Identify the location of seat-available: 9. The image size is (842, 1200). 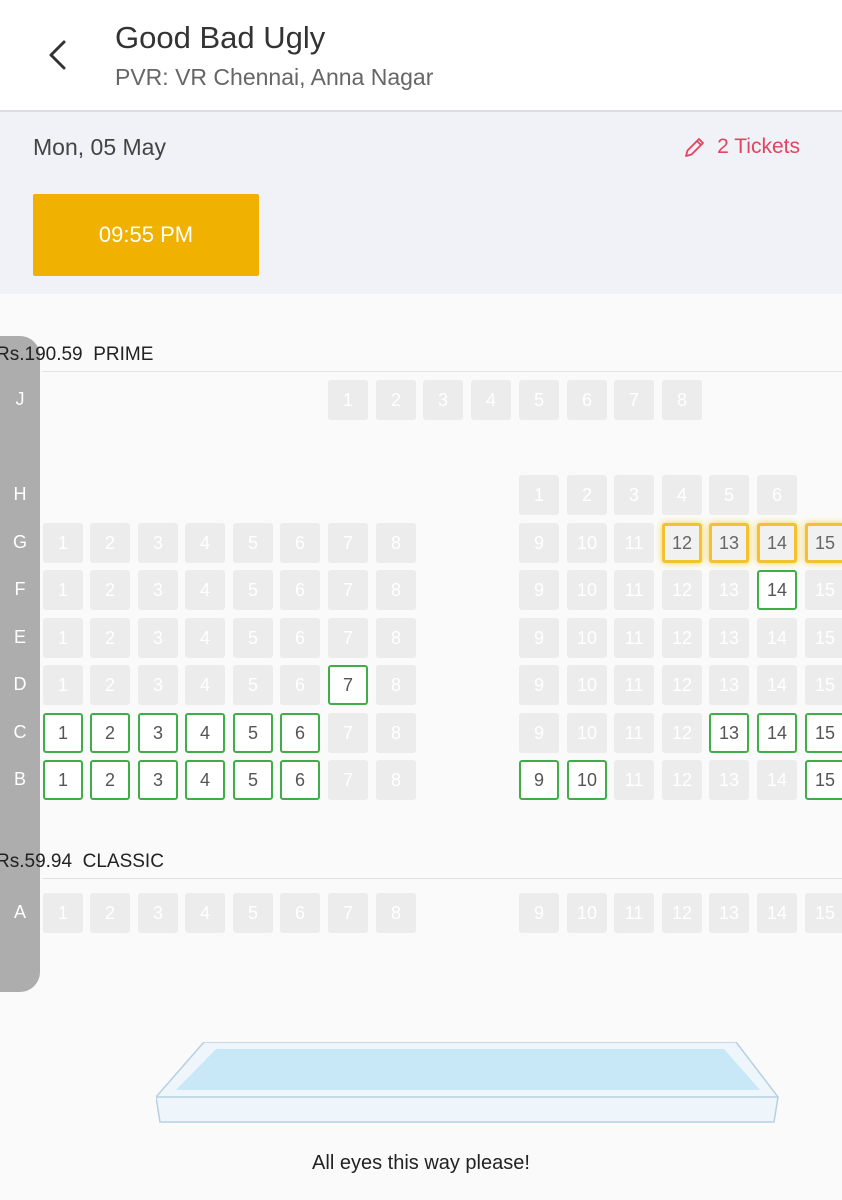
(539, 780).